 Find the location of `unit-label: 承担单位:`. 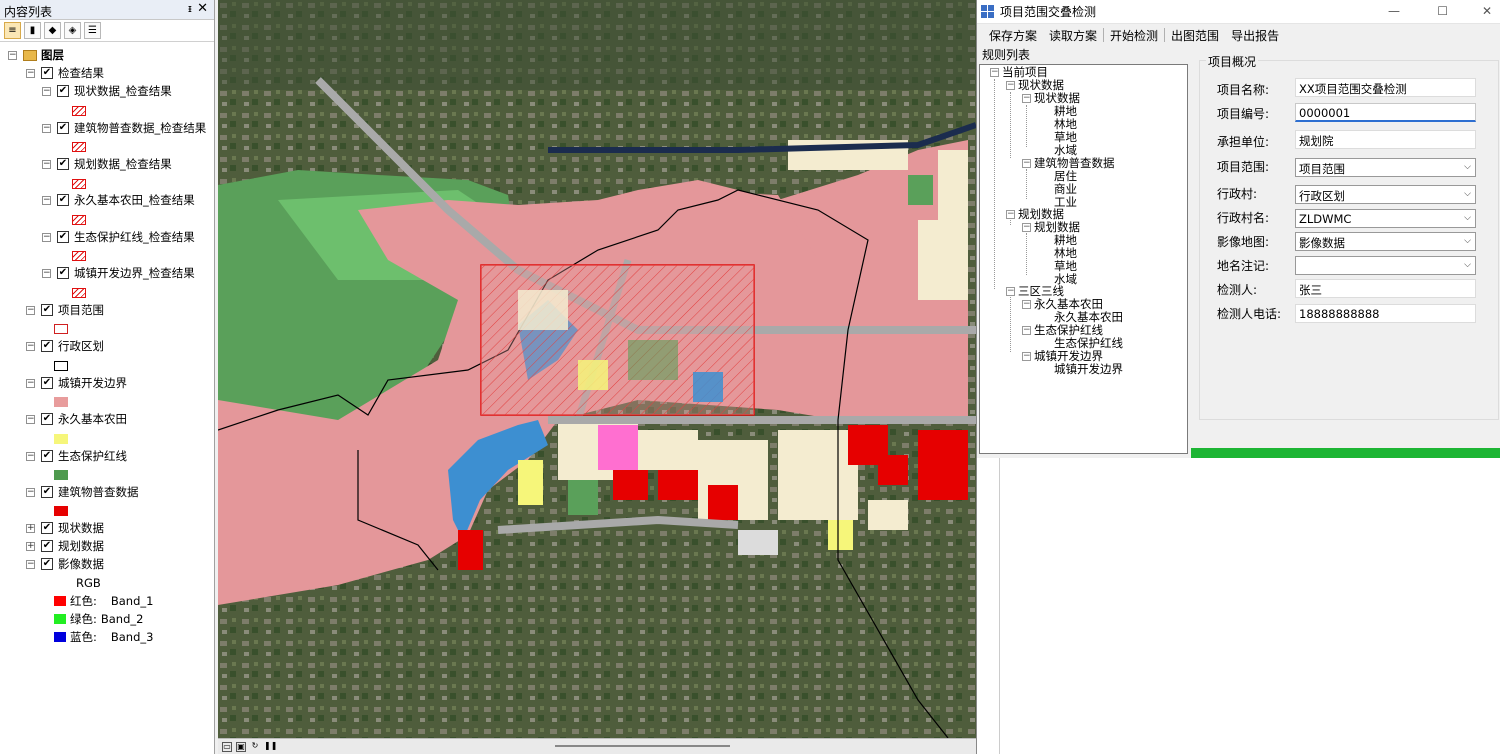

unit-label: 承担单位: is located at coordinates (1243, 142).